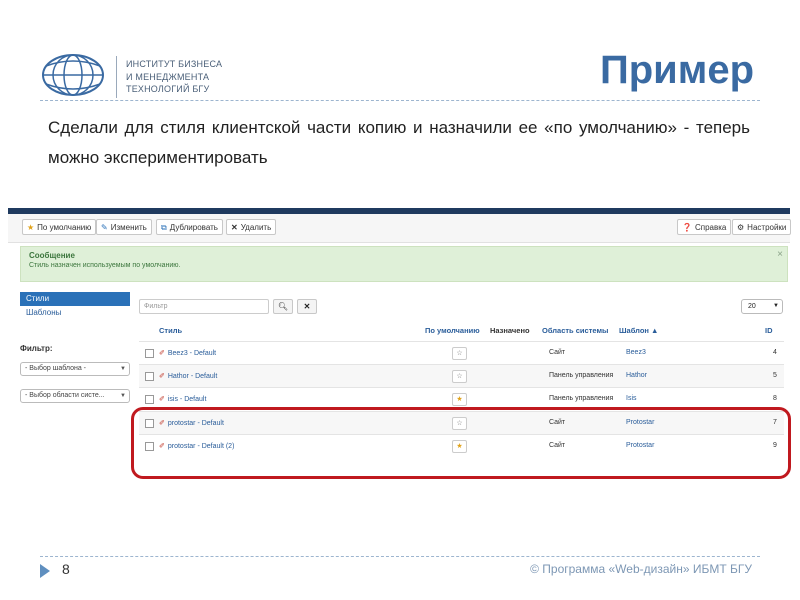  I want to click on template-select-value: - Выбор шаблона -, so click(56, 368).